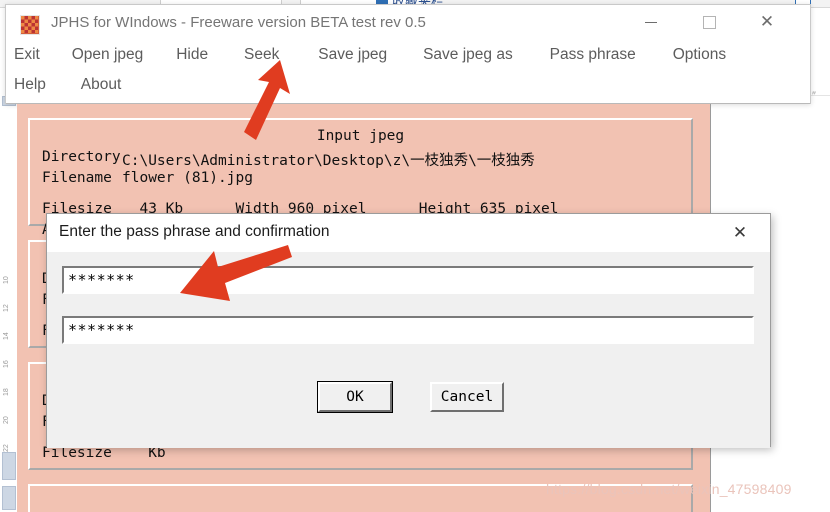  What do you see at coordinates (593, 55) in the screenshot?
I see `menu-item-pass-phrase: Pass phrase` at bounding box center [593, 55].